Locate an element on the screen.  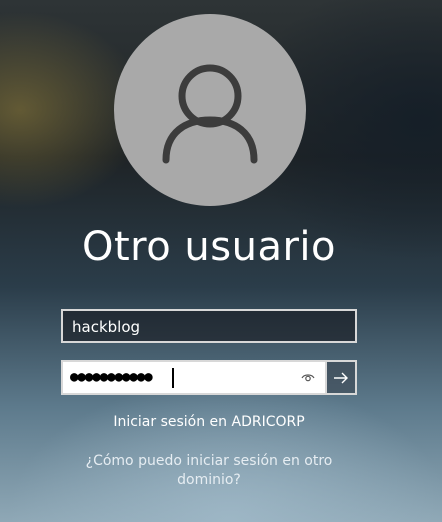
person-outline-icon is located at coordinates (210, 114).